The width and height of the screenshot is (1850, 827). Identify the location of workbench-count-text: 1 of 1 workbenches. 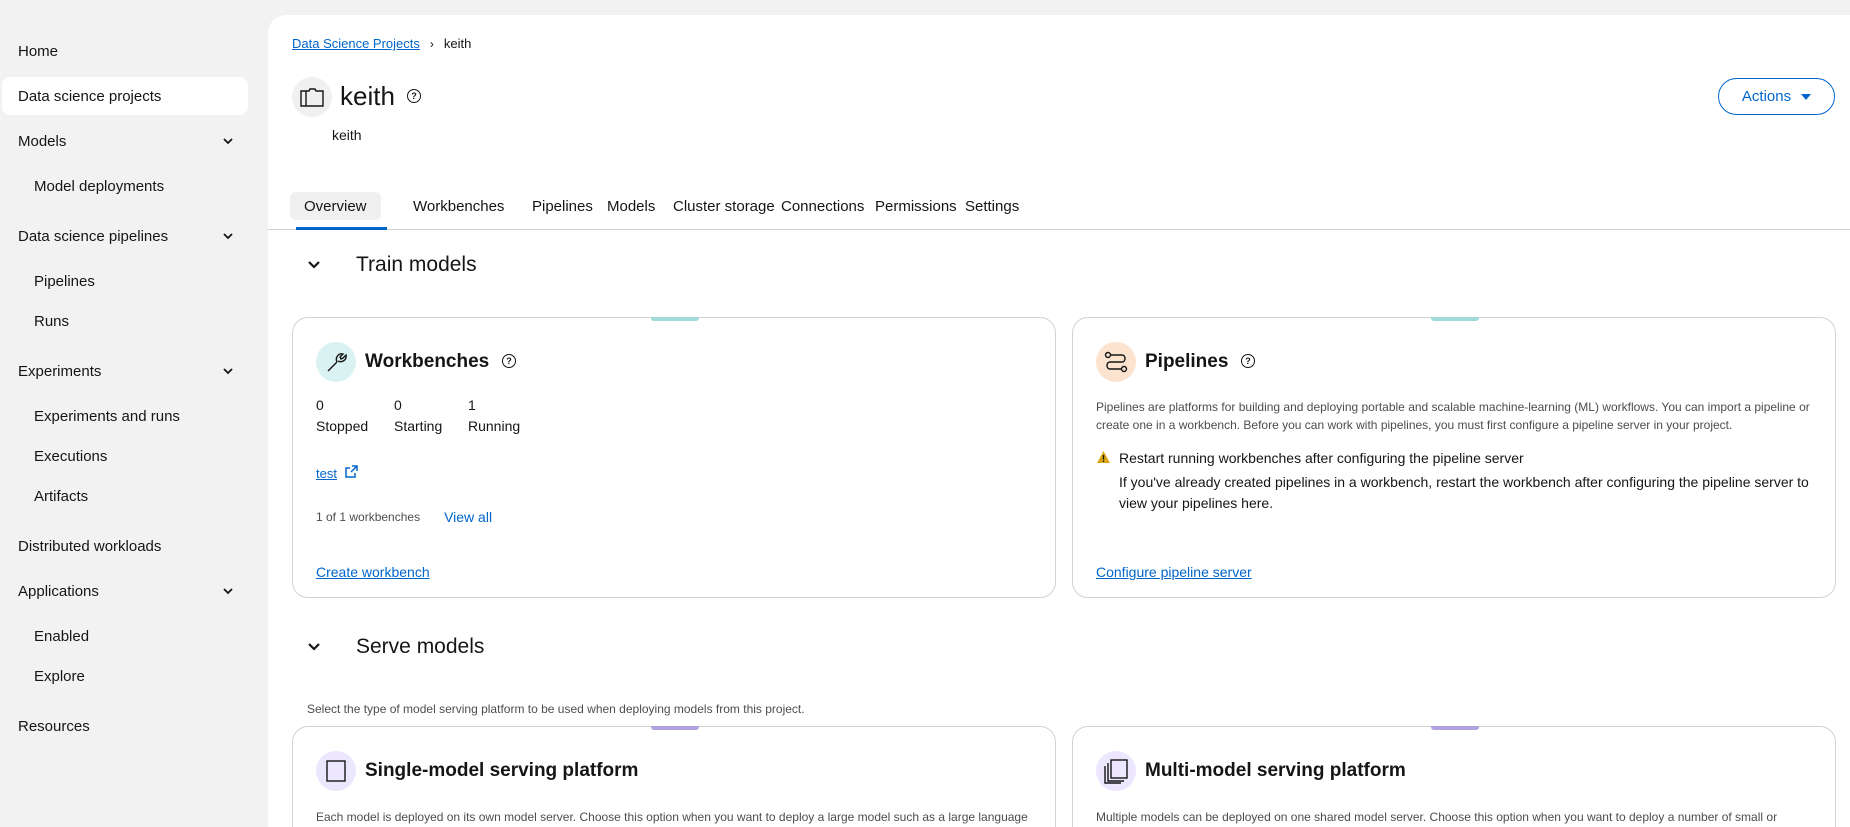
(368, 517).